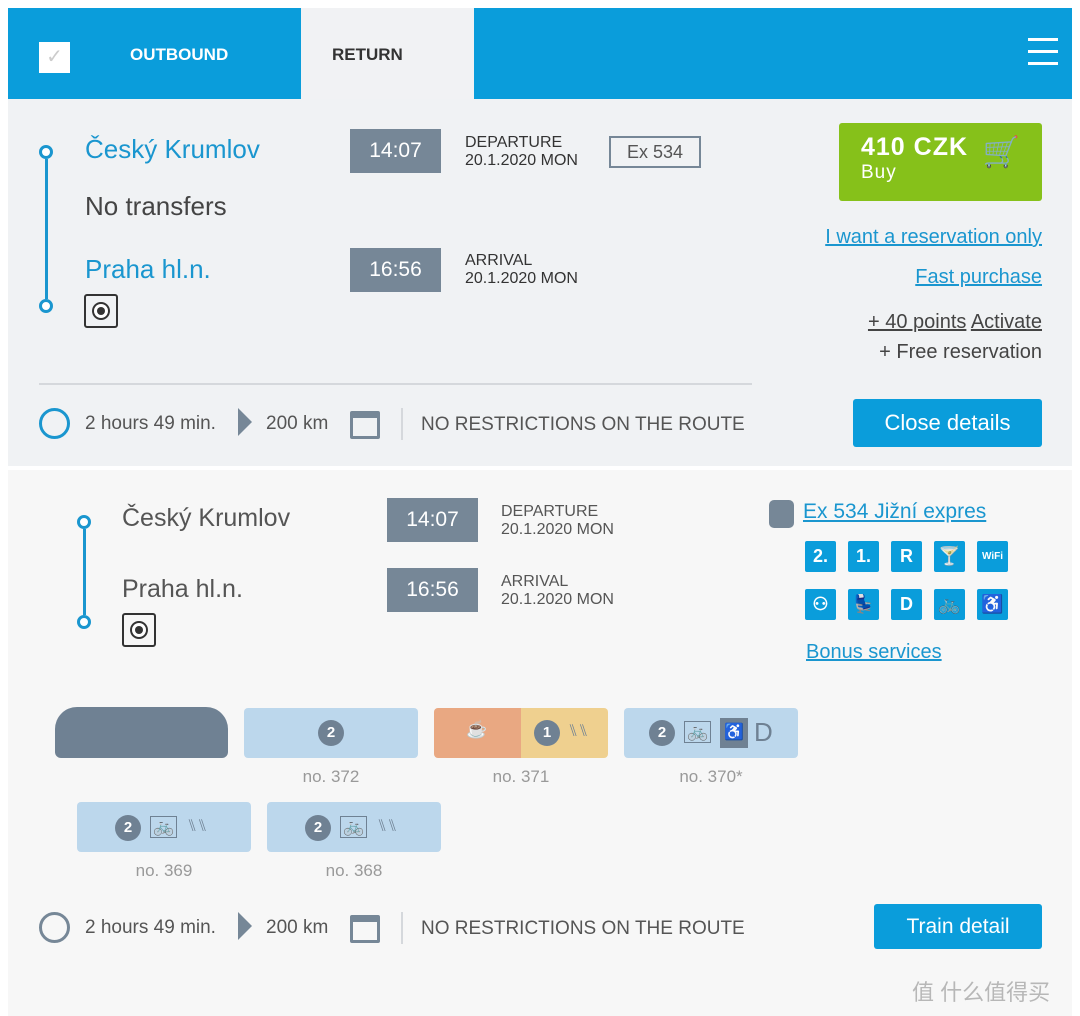 This screenshot has height=1016, width=1080. I want to click on fast-purchase-link: Fast purchase, so click(978, 277).